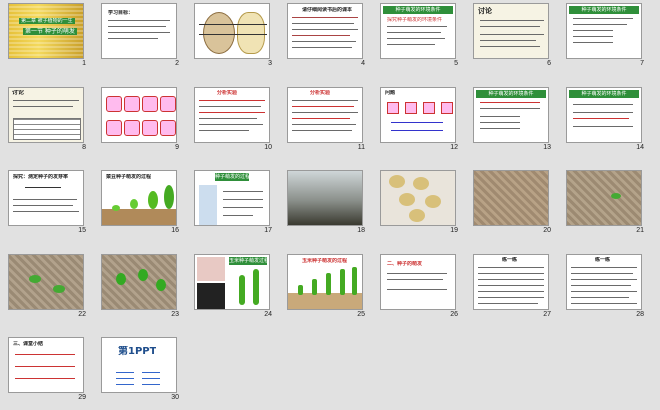  Describe the element at coordinates (454, 147) in the screenshot. I see `slide-number: 12` at that location.